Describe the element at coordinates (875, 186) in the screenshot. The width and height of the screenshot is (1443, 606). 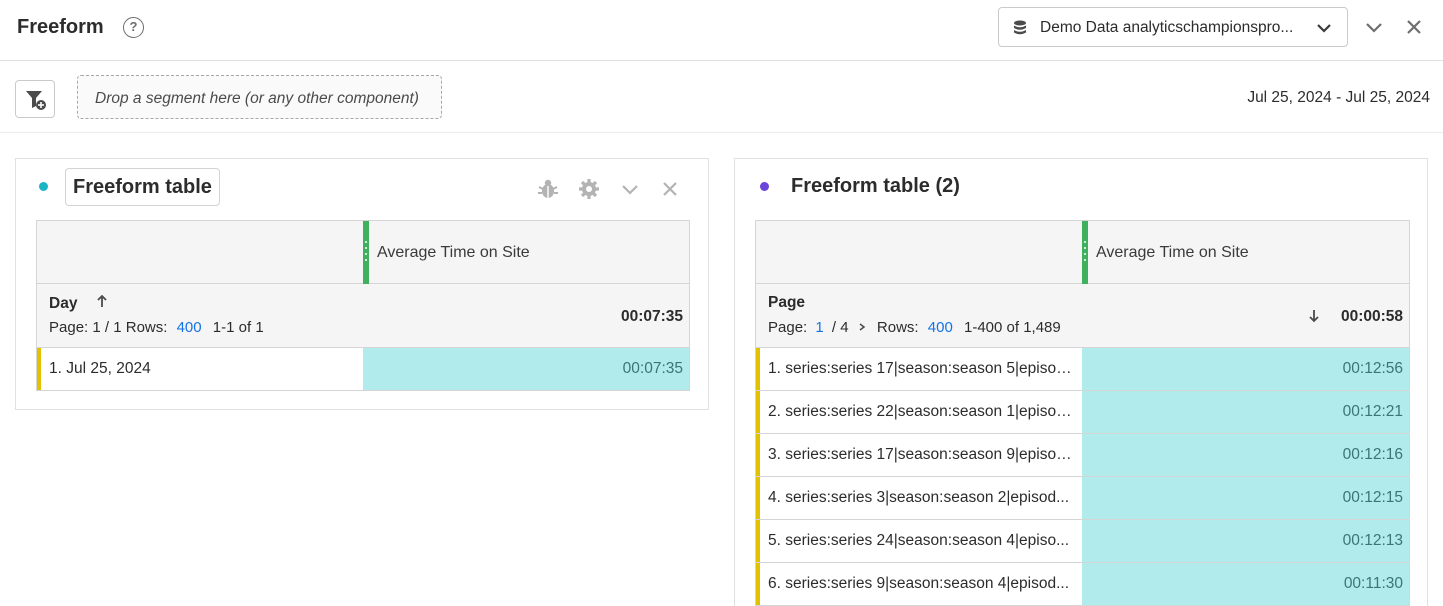
I see `panel-title: Freeform table (2)` at that location.